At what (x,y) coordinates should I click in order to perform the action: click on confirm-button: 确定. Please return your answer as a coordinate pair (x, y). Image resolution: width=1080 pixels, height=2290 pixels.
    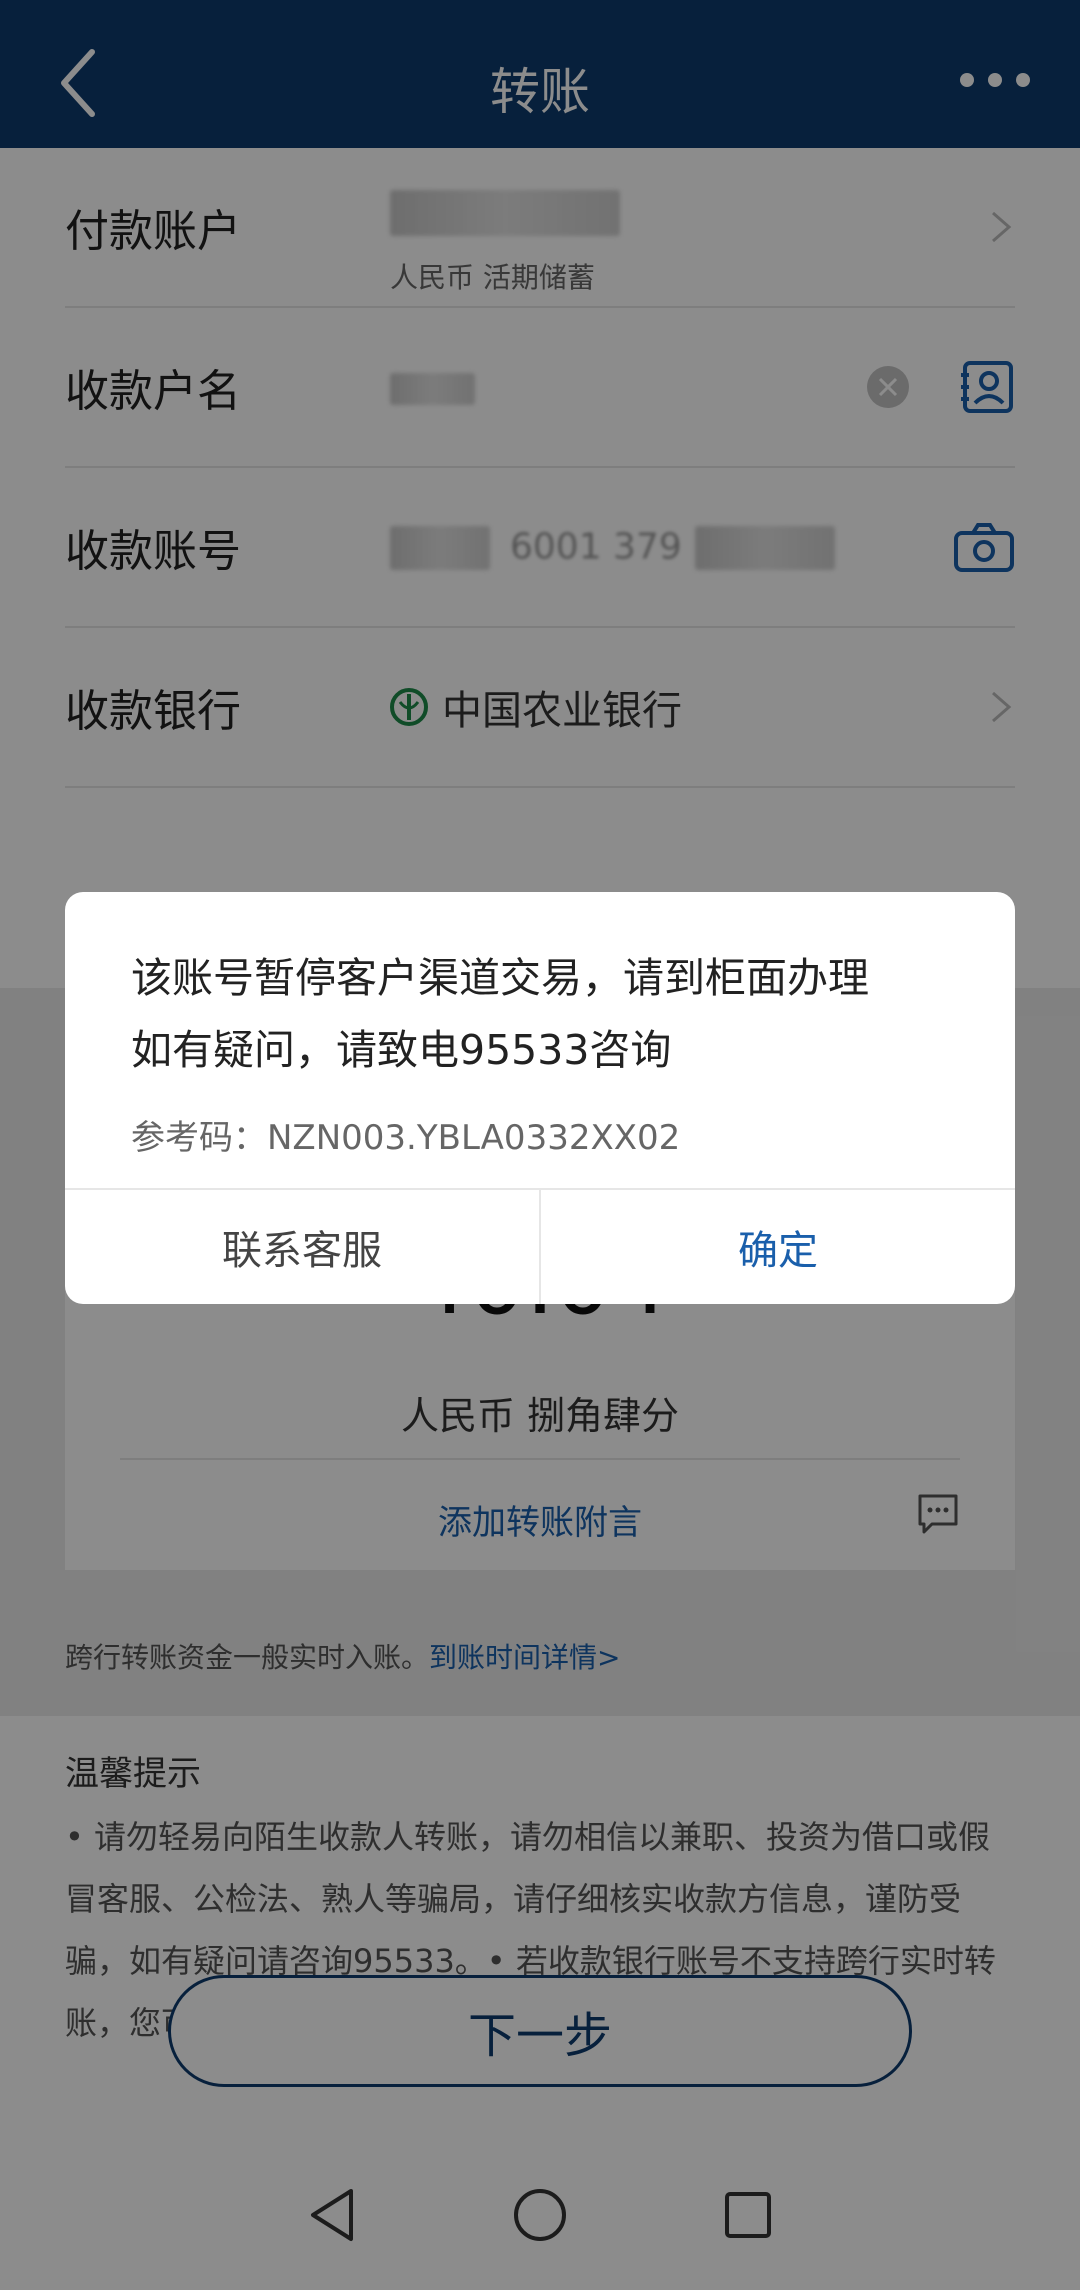
    Looking at the image, I should click on (778, 1247).